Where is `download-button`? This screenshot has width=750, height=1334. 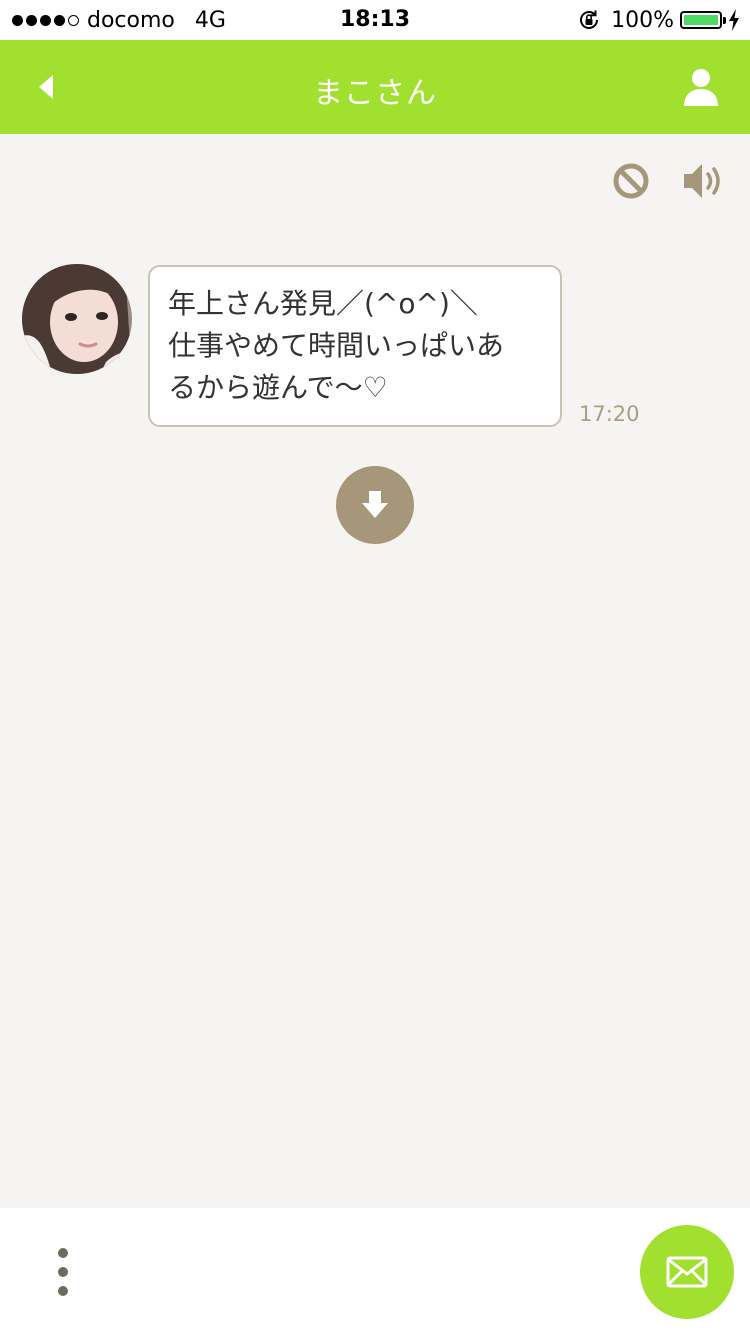 download-button is located at coordinates (375, 505).